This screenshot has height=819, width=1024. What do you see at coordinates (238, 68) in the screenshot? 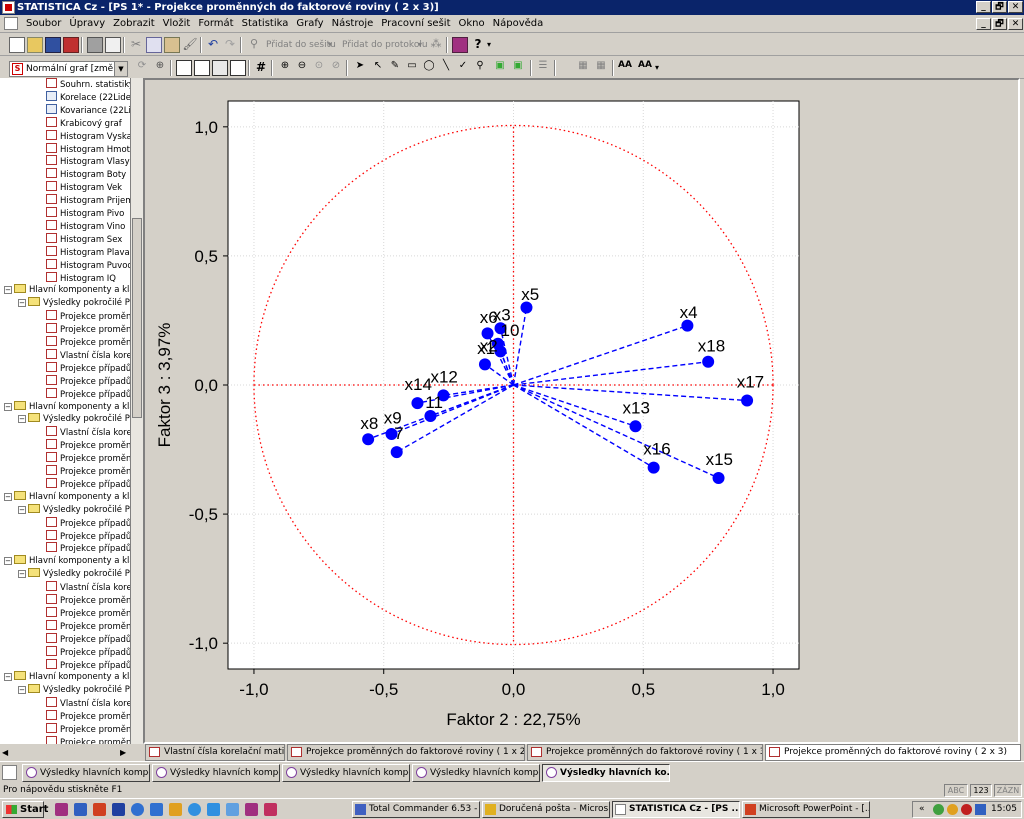
I see `layout-icon` at bounding box center [238, 68].